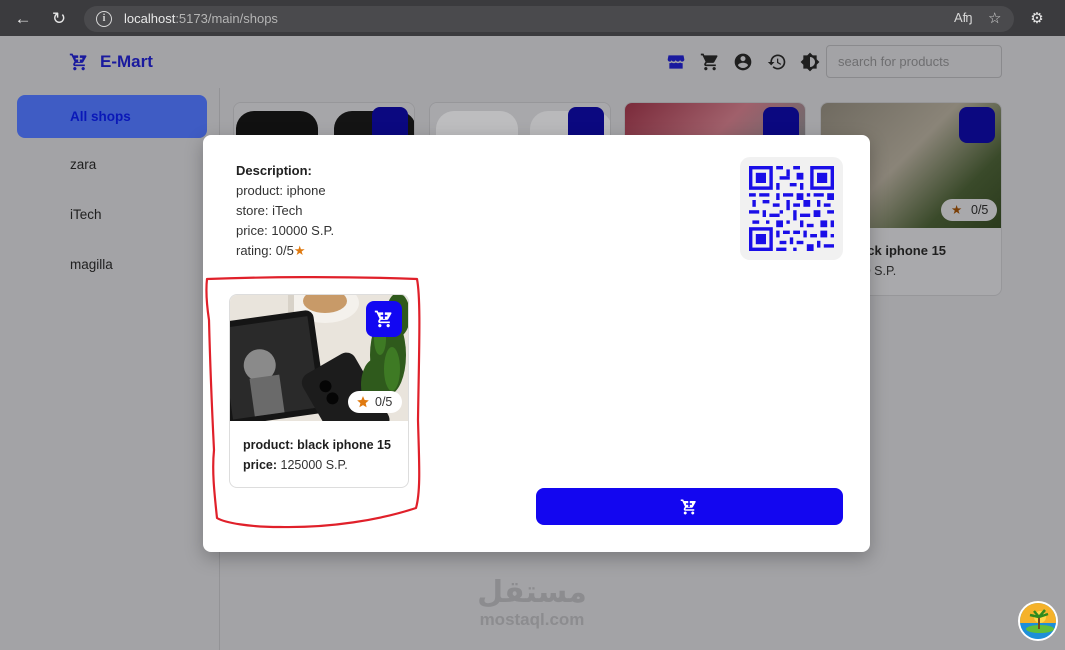  Describe the element at coordinates (534, 62) in the screenshot. I see `app-header: E-Mart search for products` at that location.